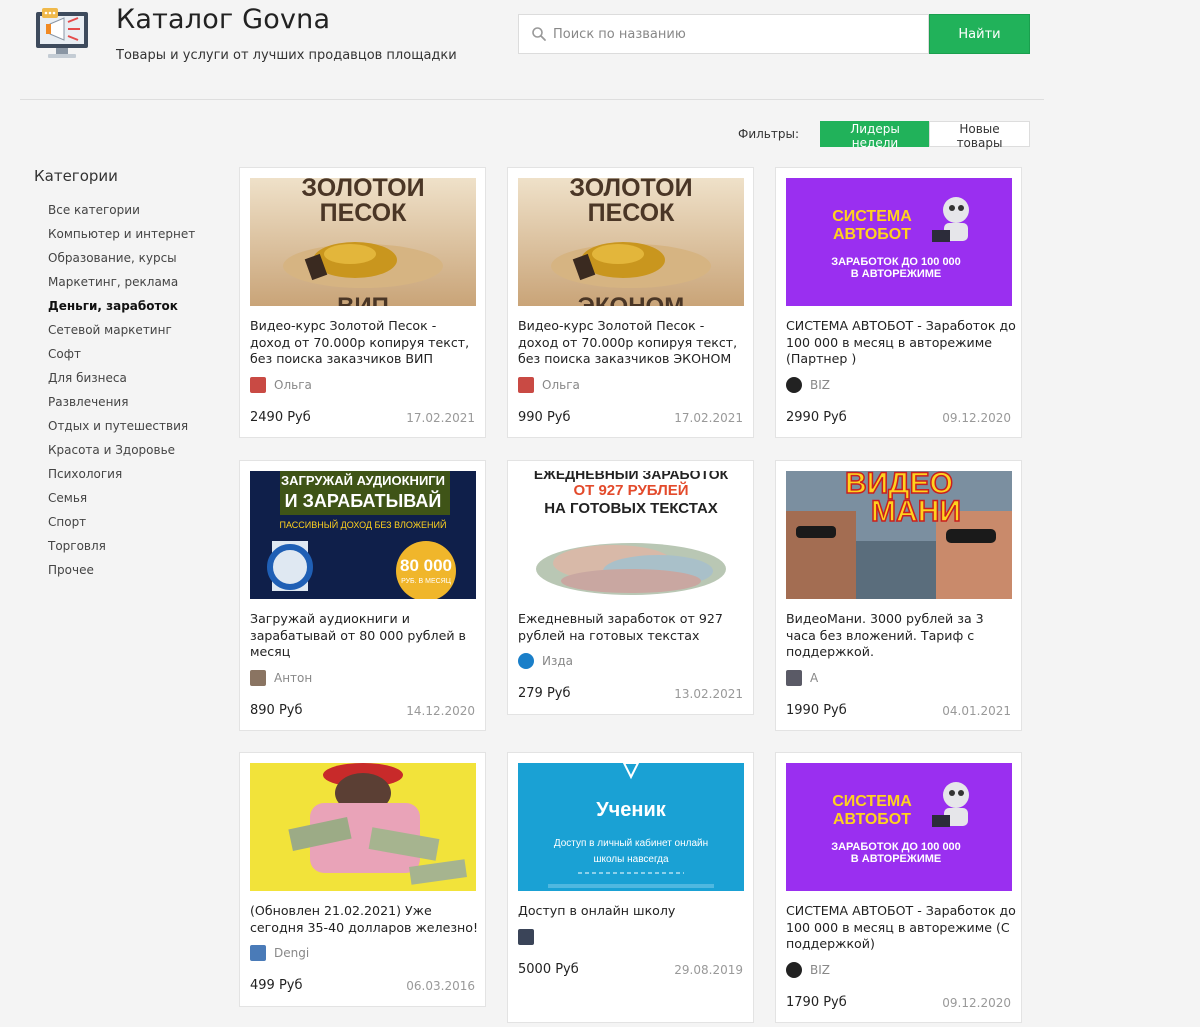  Describe the element at coordinates (872, 234) in the screenshot. I see `image-line-2: АВТОБОТ` at that location.